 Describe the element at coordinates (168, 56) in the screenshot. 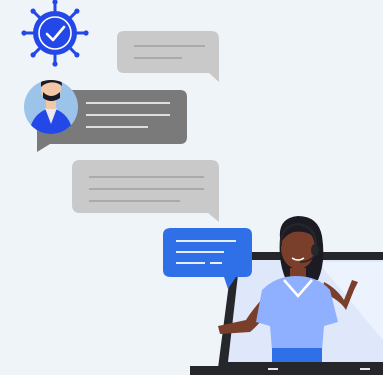

I see `chat-bubble-gray-top` at that location.